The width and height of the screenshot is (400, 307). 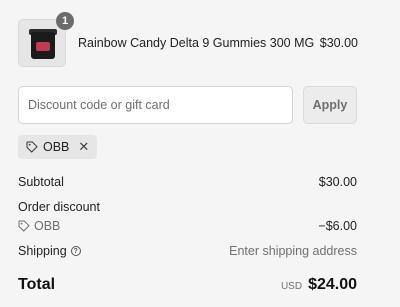 I want to click on discount-code-input, so click(x=155, y=105).